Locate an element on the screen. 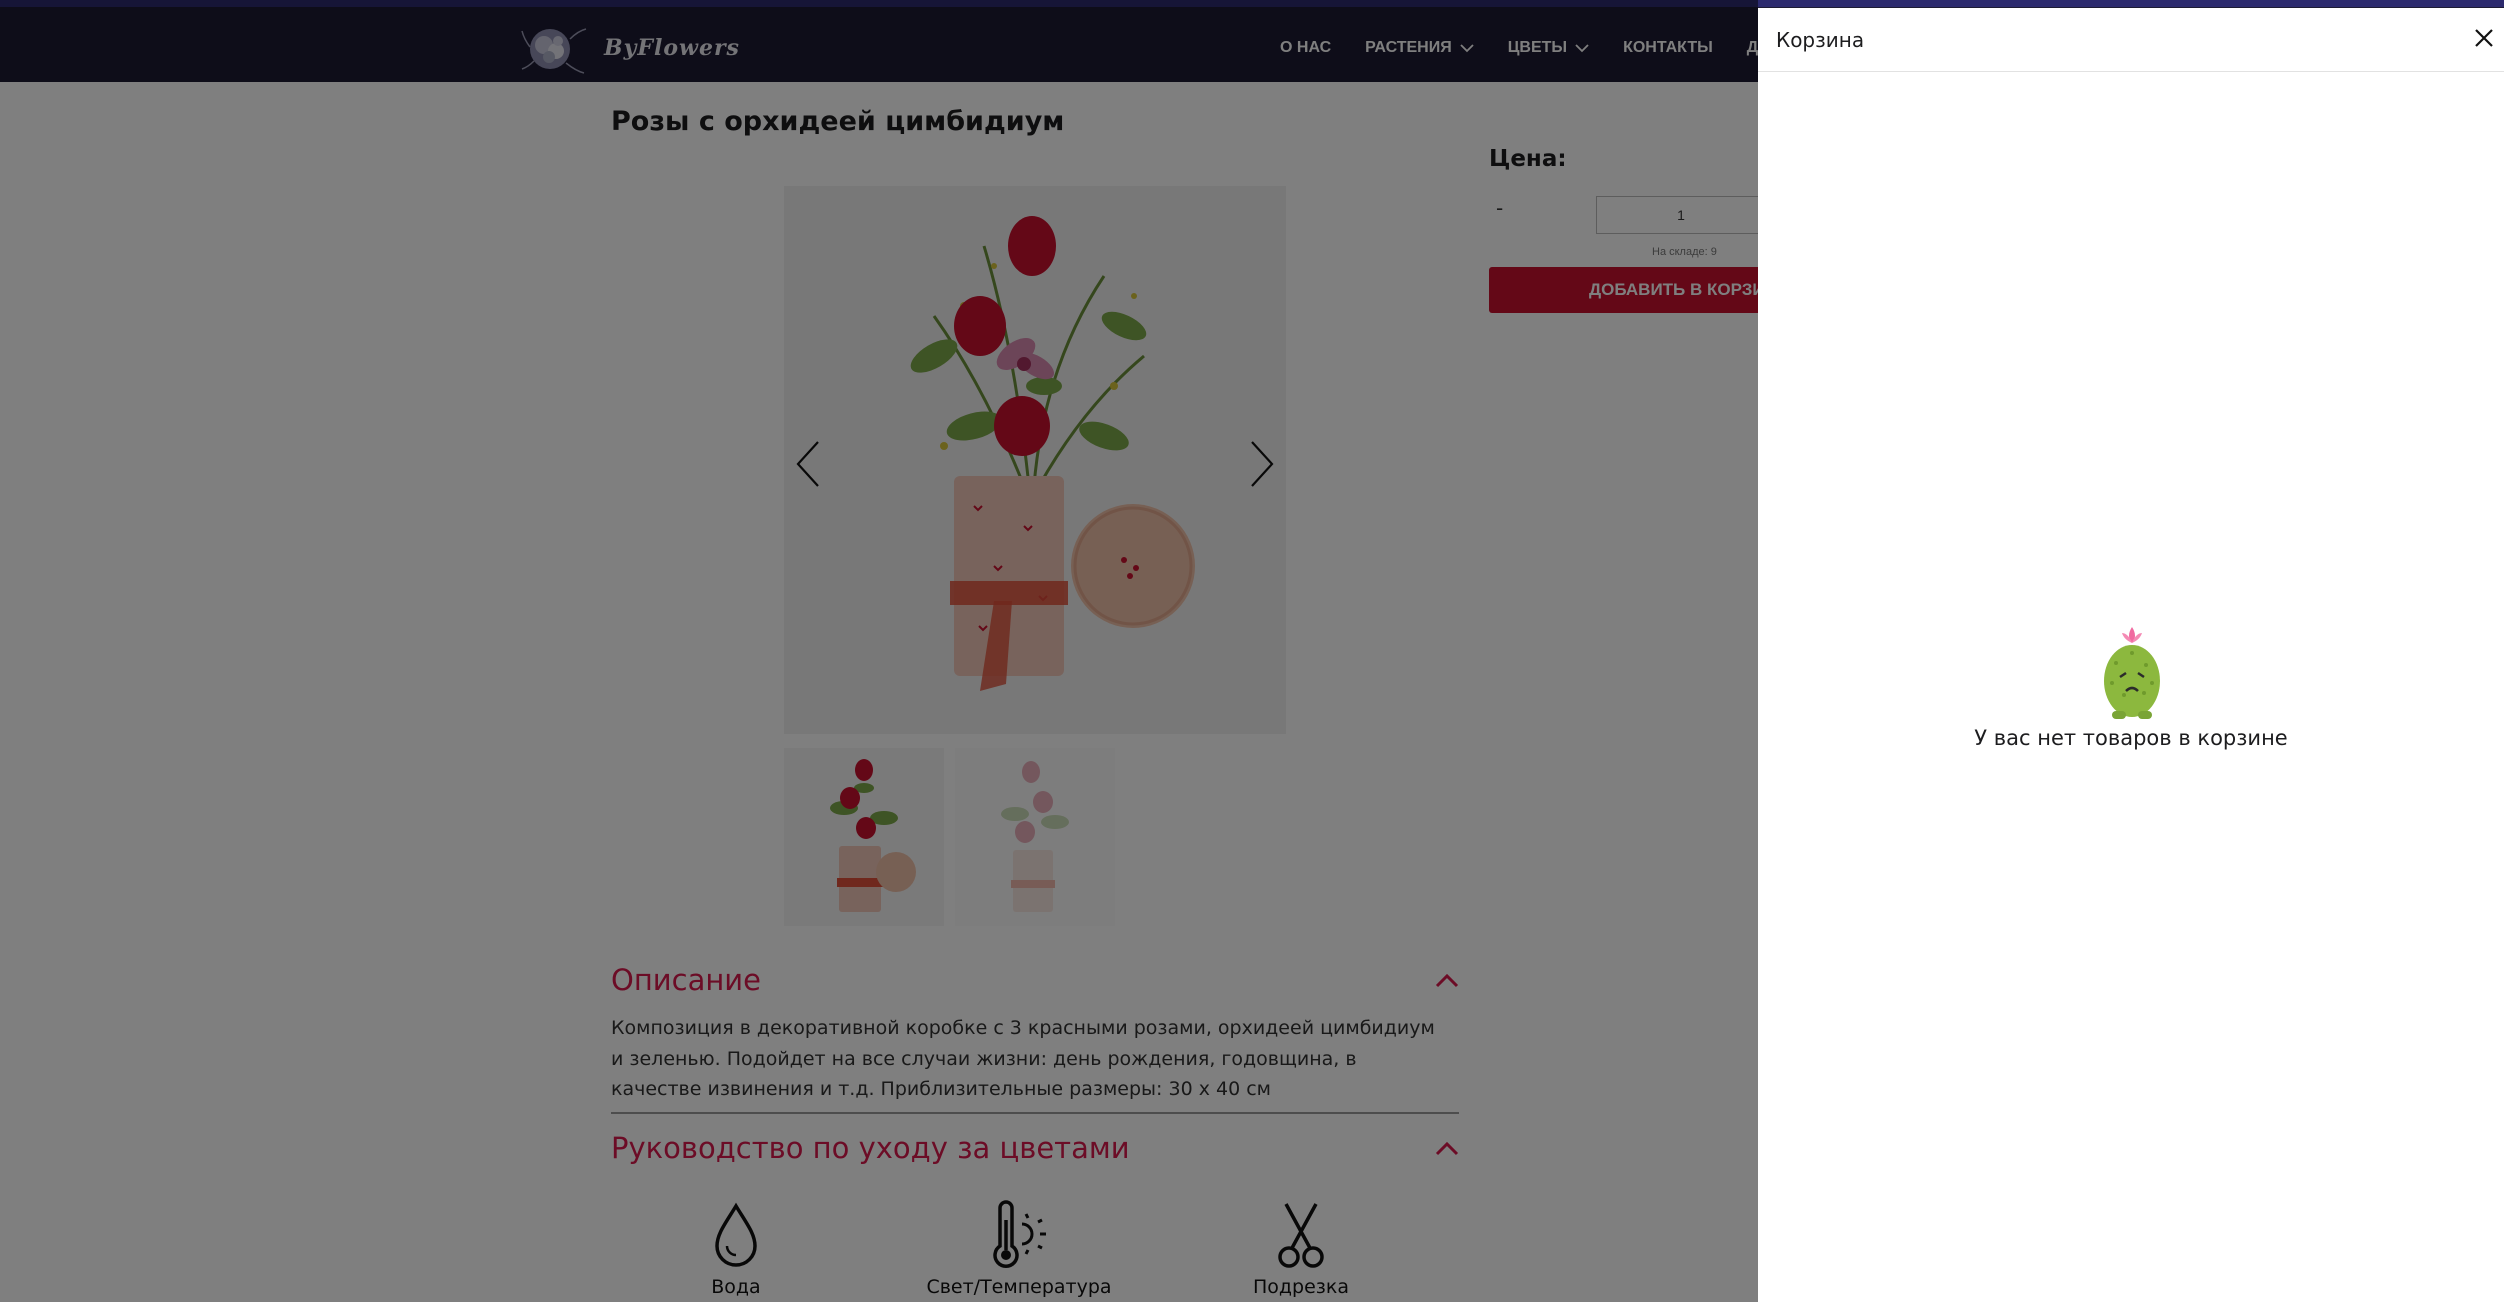 Image resolution: width=2504 pixels, height=1302 pixels. cart-close-button is located at coordinates (2484, 38).